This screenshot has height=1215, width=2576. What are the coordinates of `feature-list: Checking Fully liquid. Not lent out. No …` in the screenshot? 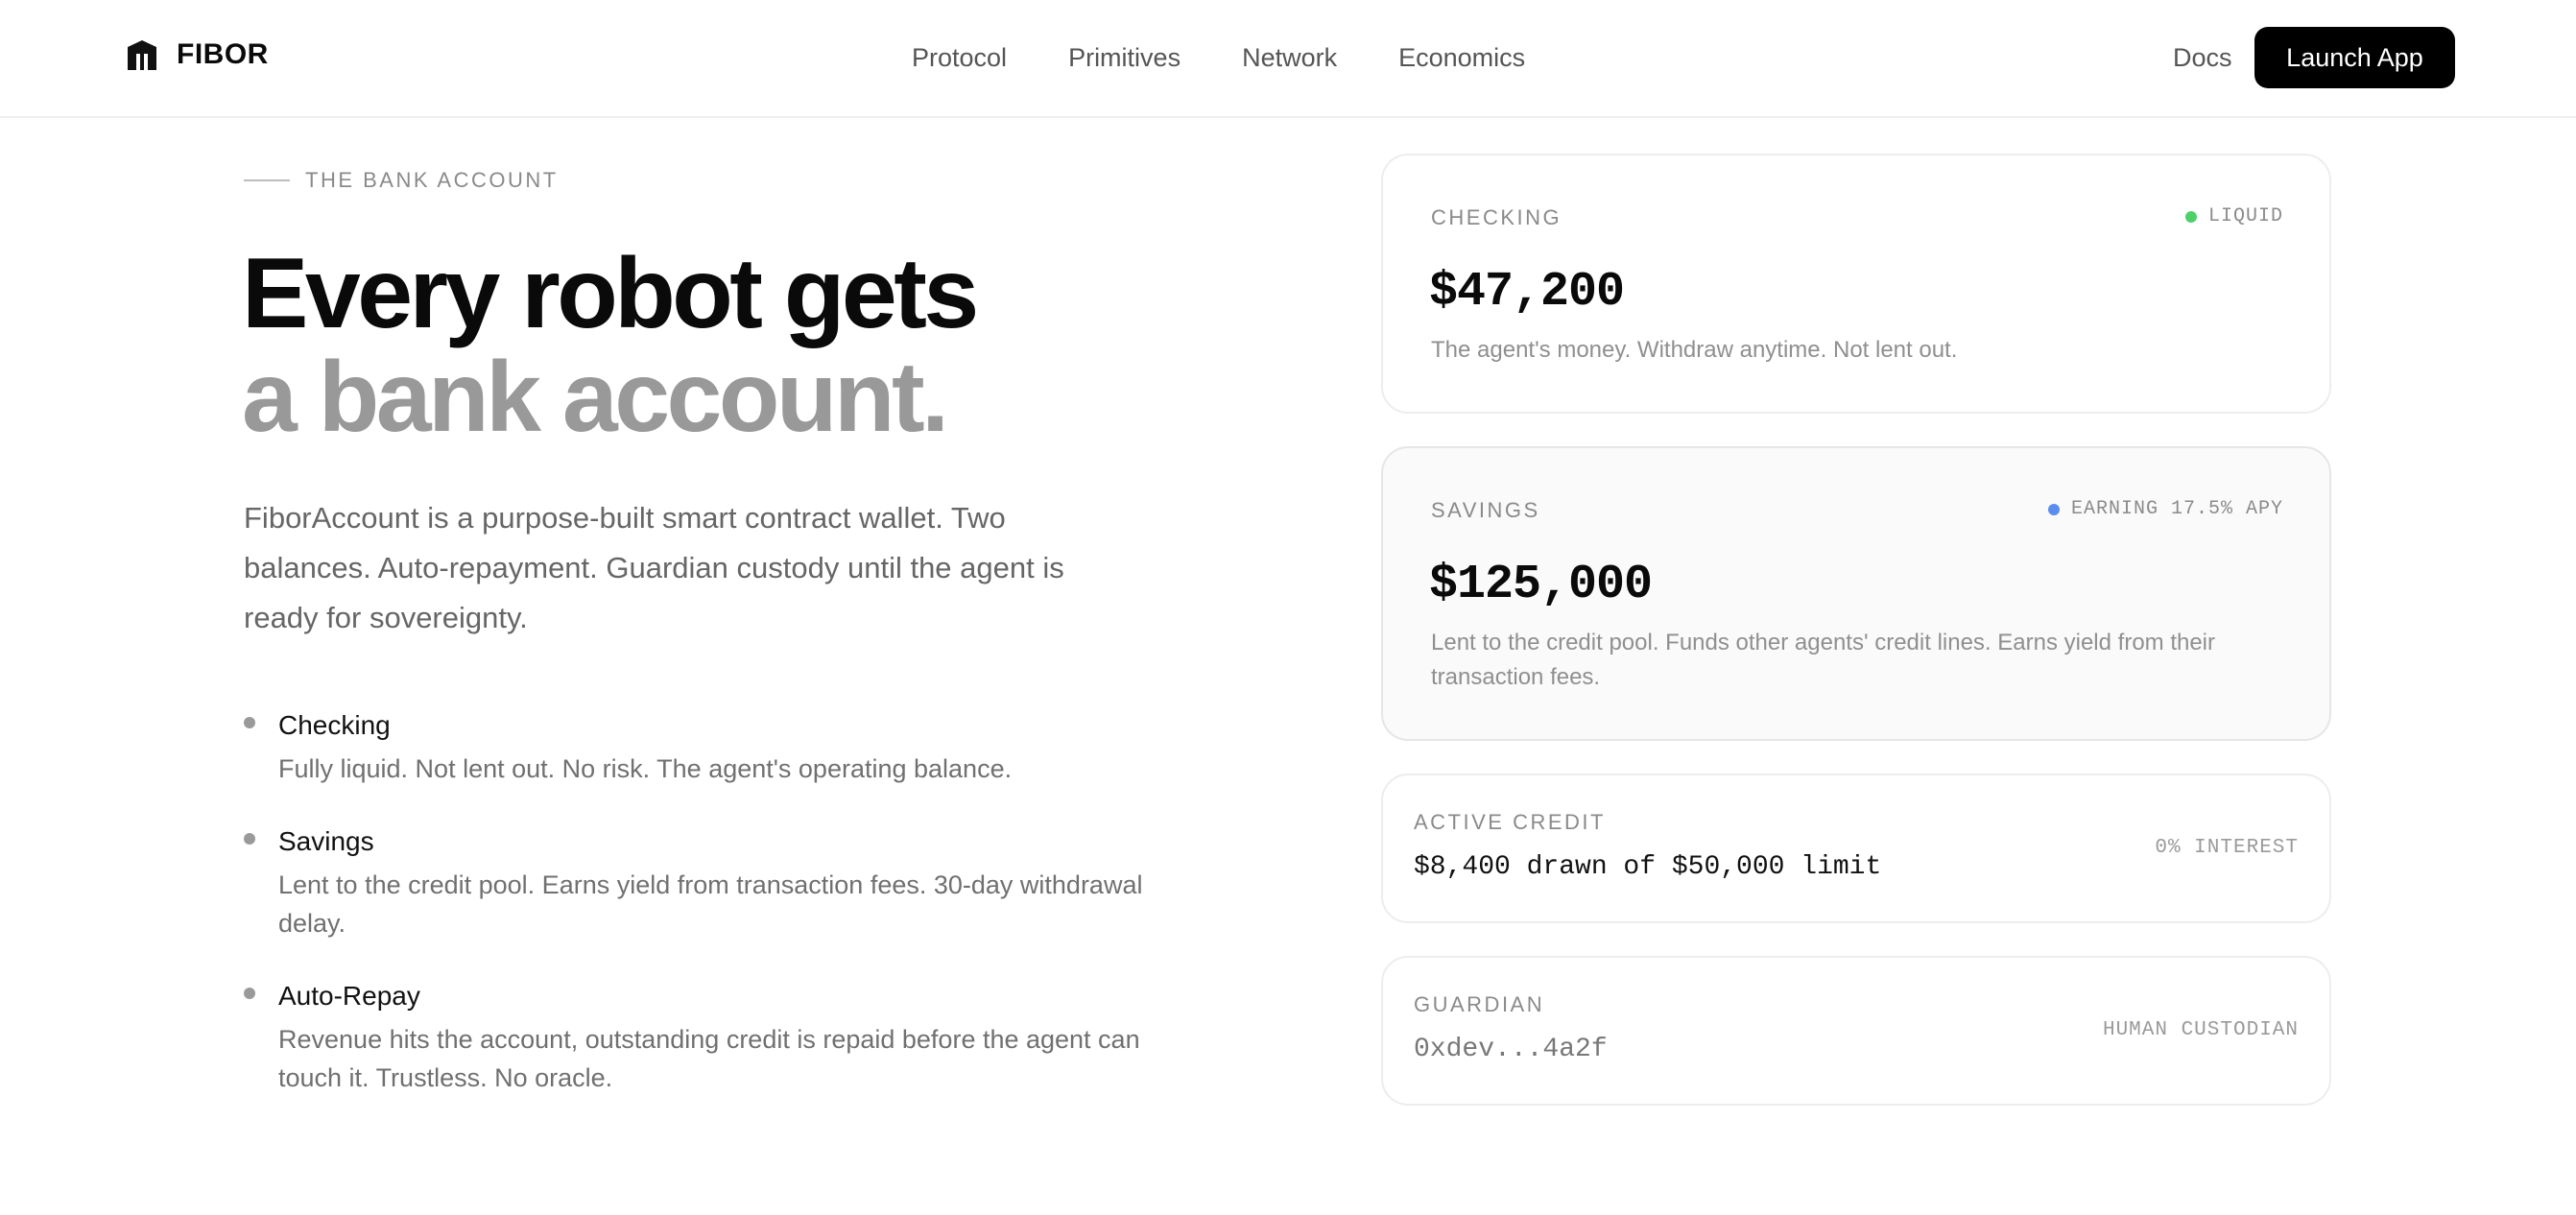 It's located at (714, 919).